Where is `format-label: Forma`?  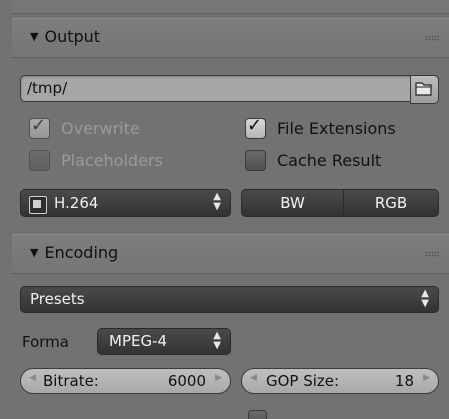 format-label: Forma is located at coordinates (45, 342).